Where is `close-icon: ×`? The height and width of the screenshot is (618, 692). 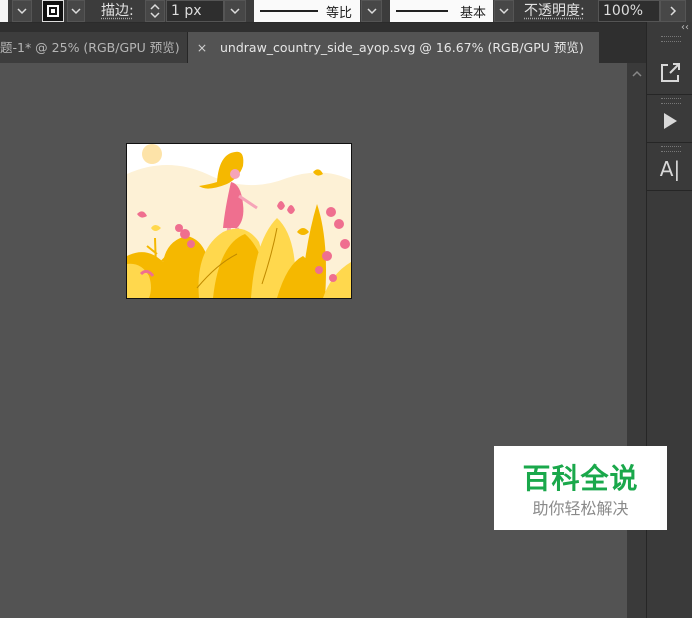
close-icon: × is located at coordinates (202, 47).